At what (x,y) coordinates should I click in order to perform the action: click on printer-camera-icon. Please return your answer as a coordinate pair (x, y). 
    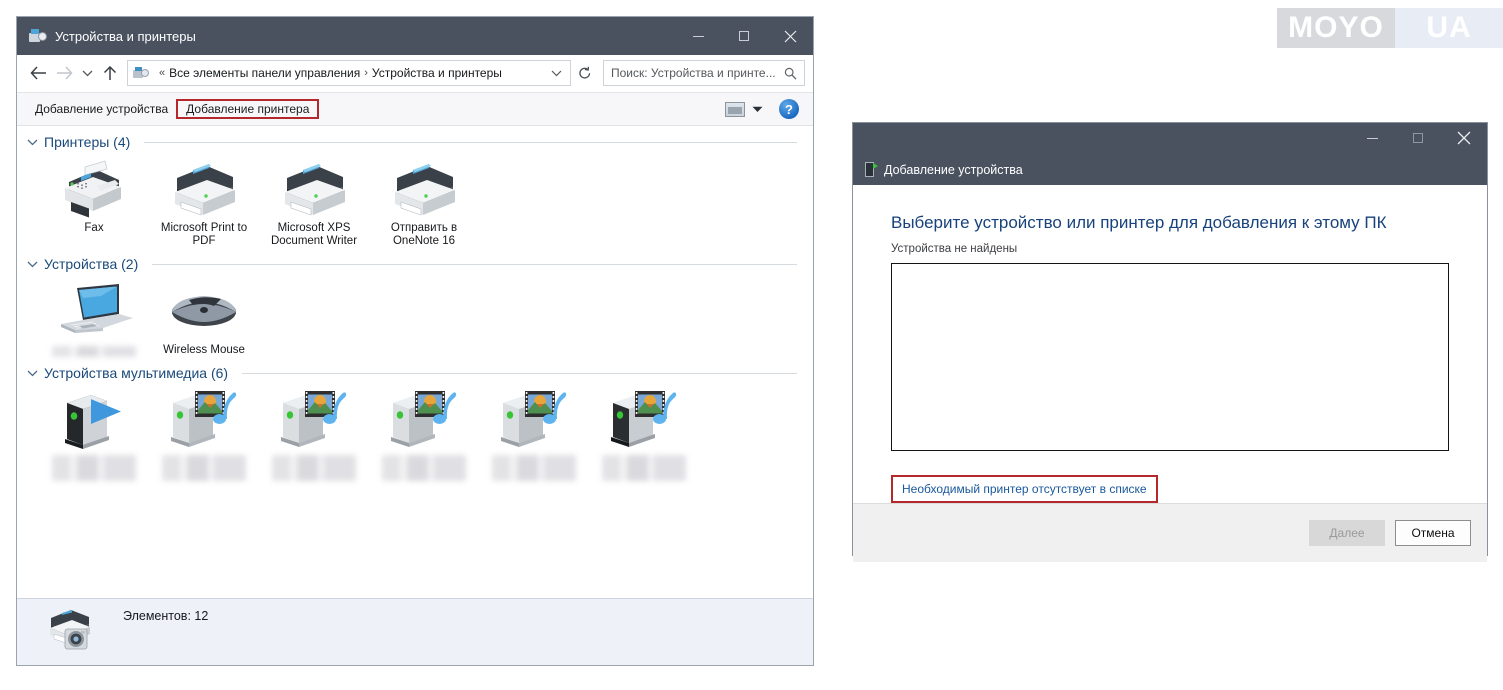
    Looking at the image, I should click on (72, 632).